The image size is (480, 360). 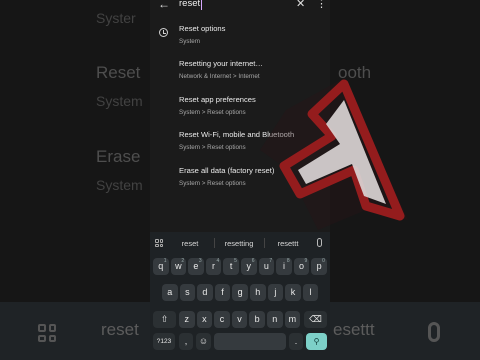 I want to click on key-label: m, so click(x=292, y=319).